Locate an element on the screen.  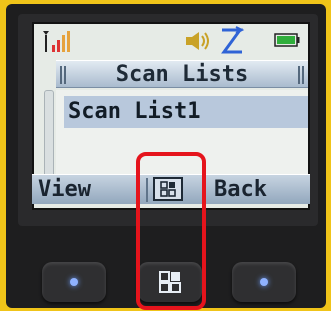
signal-strength-icon is located at coordinates (56, 41).